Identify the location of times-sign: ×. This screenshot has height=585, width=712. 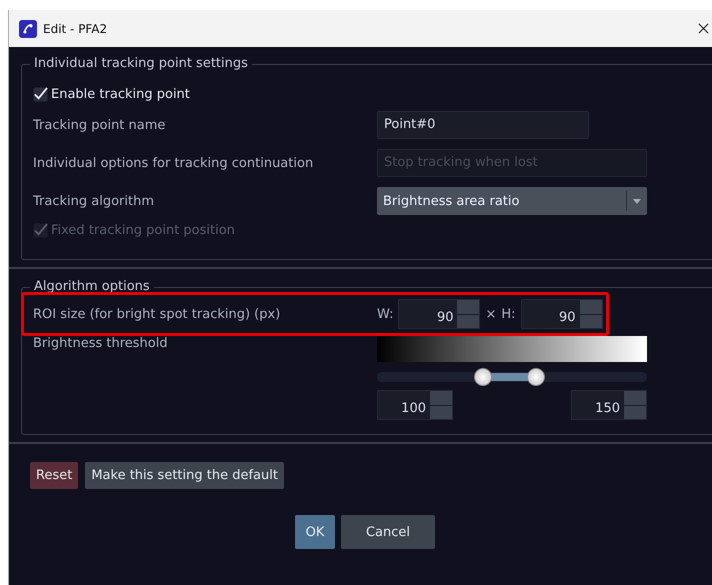
(490, 314).